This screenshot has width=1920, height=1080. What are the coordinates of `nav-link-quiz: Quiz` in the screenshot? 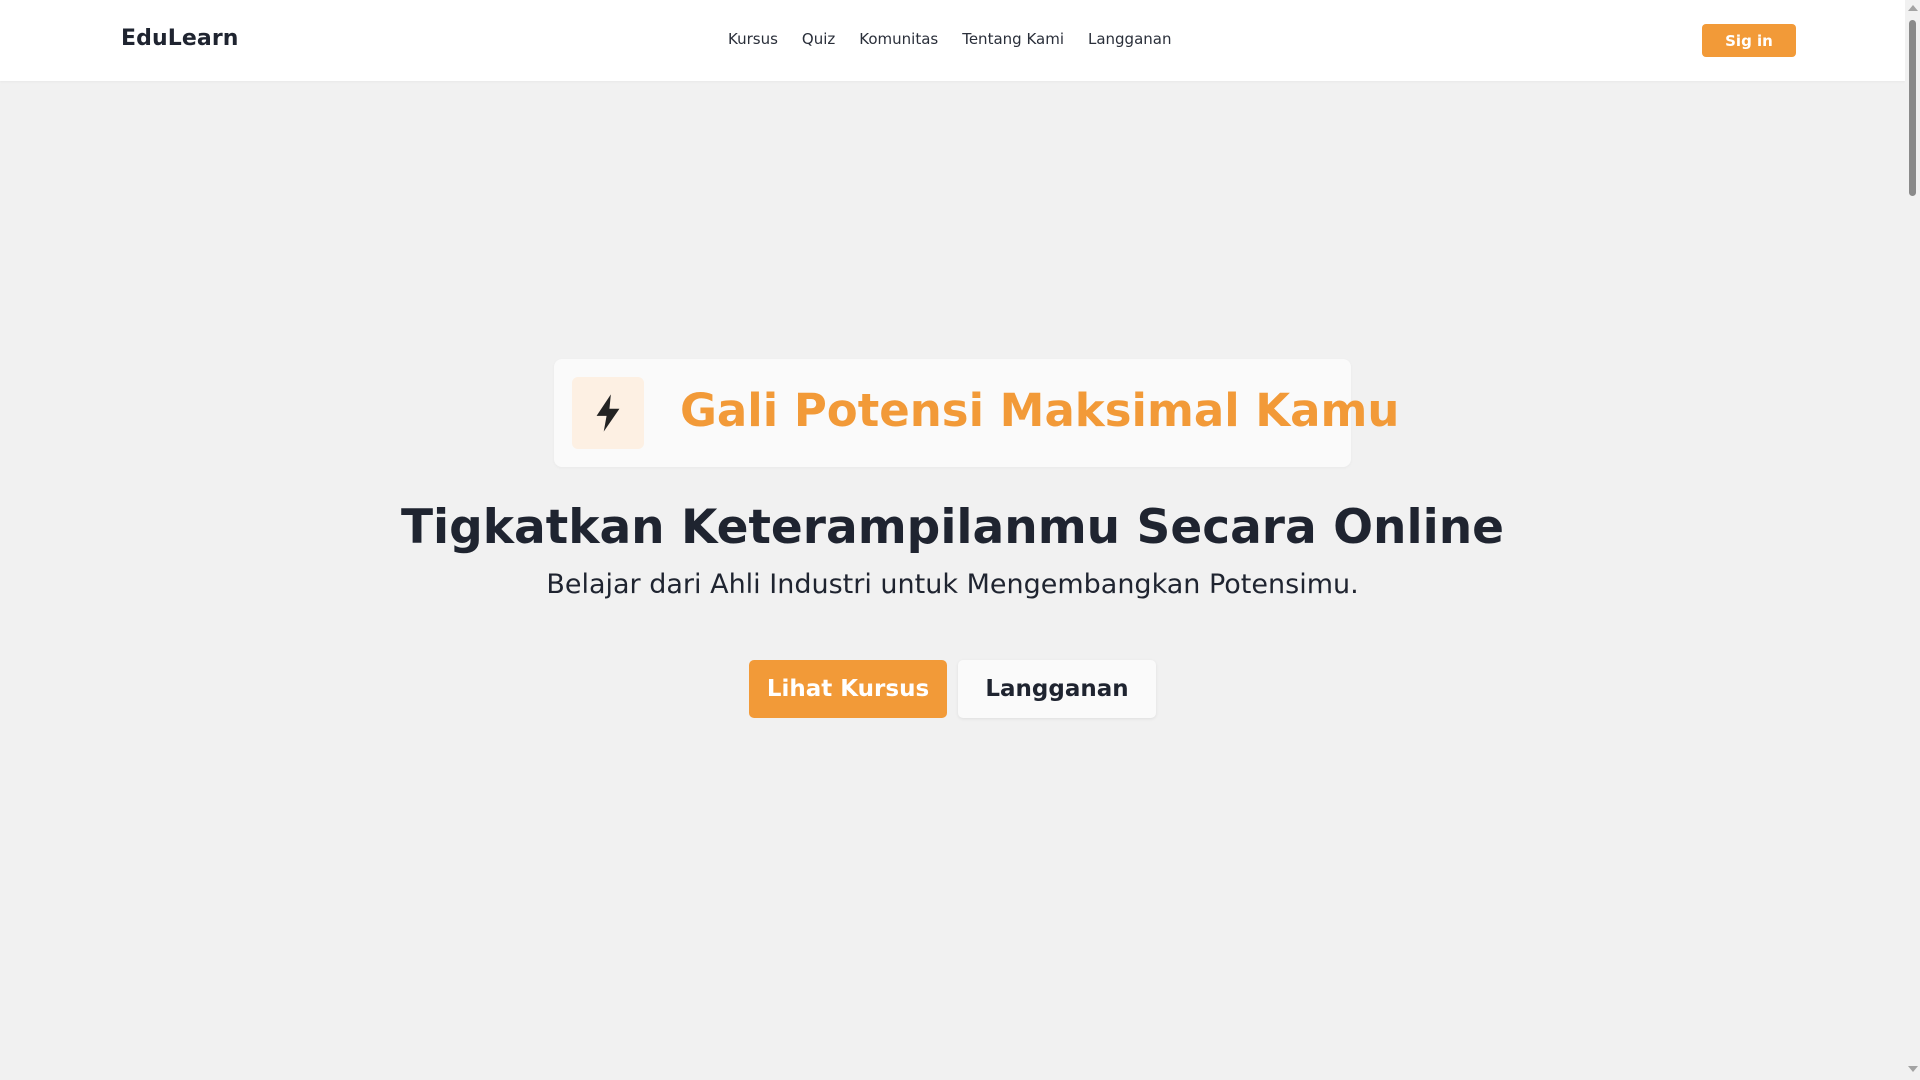 It's located at (818, 39).